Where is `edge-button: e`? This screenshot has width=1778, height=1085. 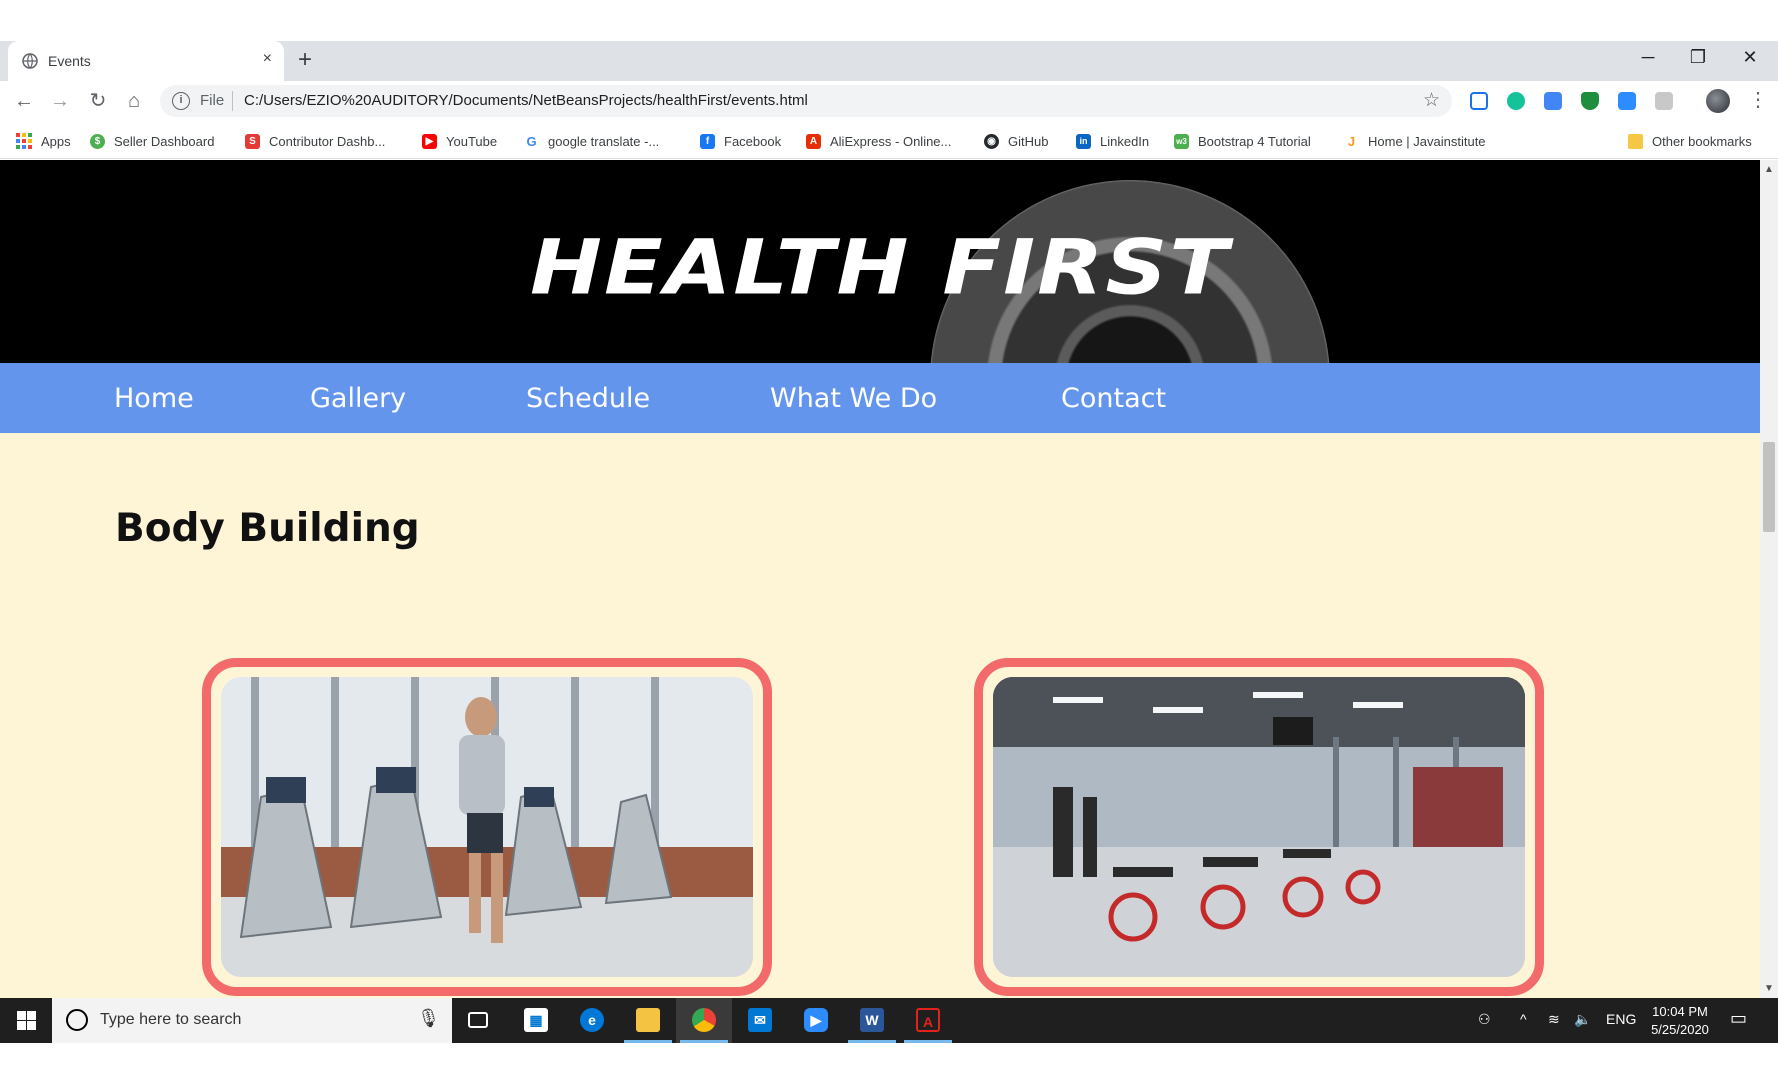
edge-button: e is located at coordinates (592, 1020).